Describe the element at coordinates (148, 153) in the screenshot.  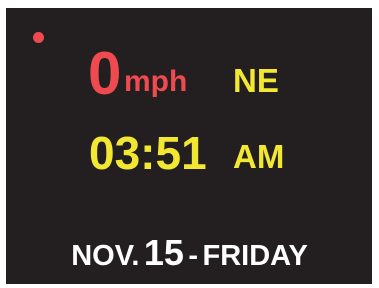
I see `clock-time: 03:51` at that location.